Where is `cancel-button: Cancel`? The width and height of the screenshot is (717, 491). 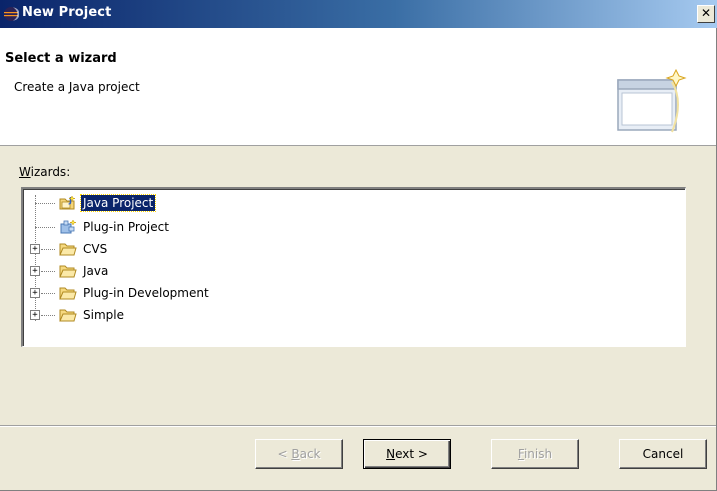 cancel-button: Cancel is located at coordinates (663, 454).